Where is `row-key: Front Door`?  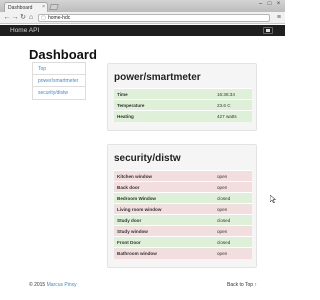
row-key: Front Door is located at coordinates (164, 242).